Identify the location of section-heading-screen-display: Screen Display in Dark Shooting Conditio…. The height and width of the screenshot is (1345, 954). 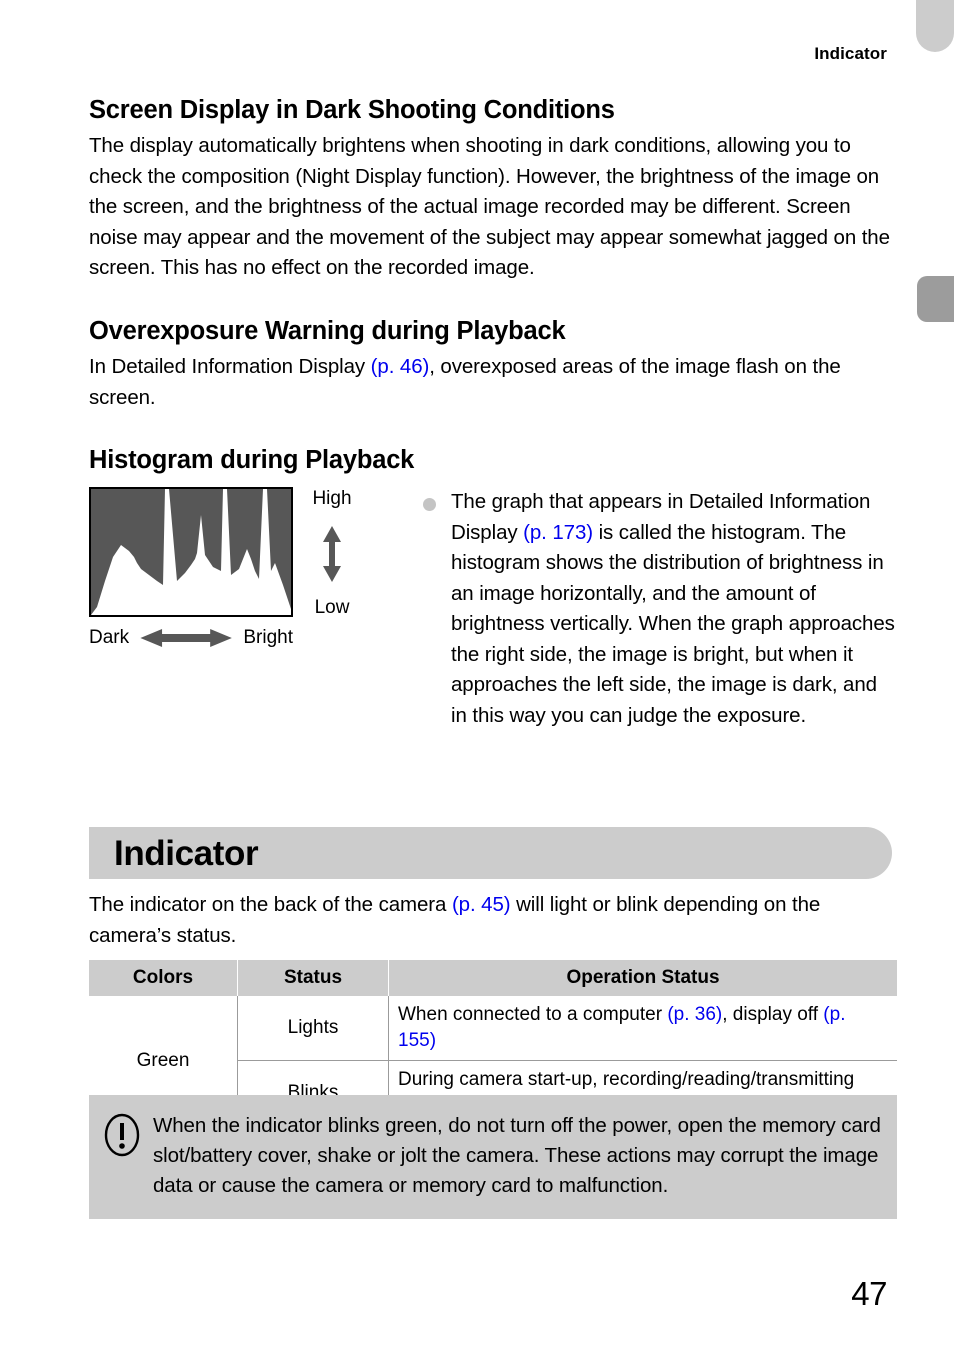
(352, 110).